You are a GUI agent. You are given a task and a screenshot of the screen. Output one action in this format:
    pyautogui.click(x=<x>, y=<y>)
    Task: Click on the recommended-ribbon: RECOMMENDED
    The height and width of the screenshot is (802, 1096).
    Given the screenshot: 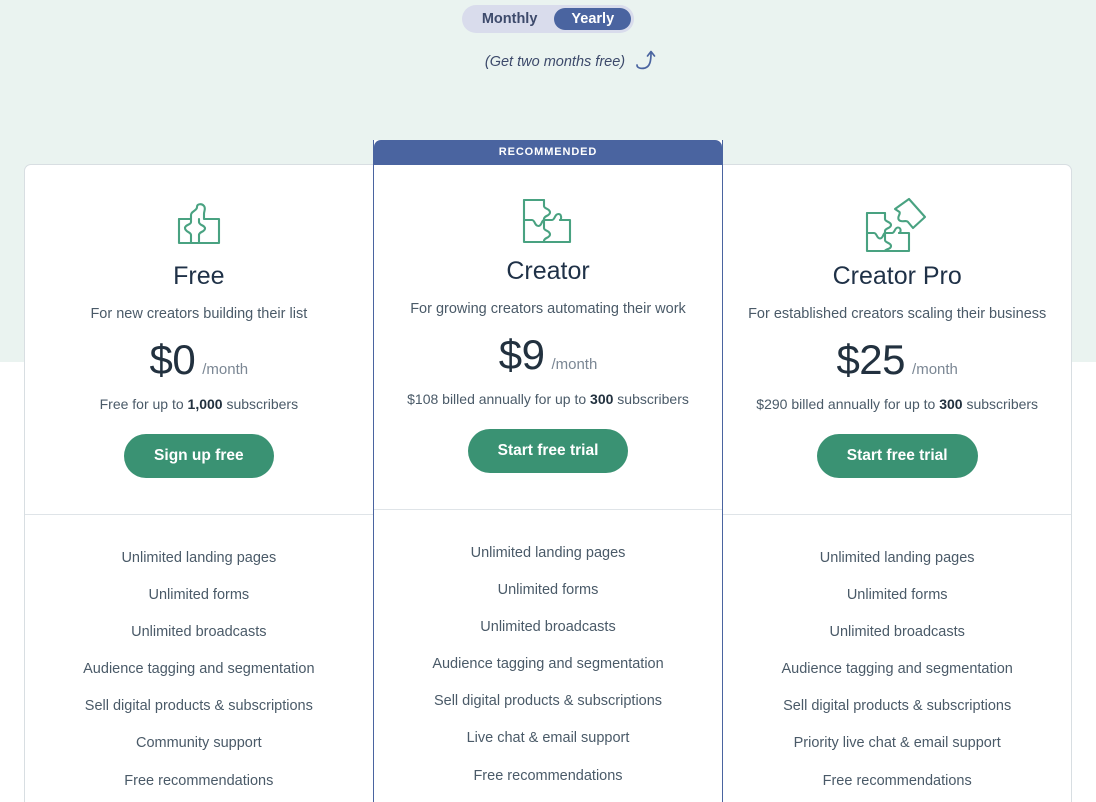 What is the action you would take?
    pyautogui.click(x=548, y=152)
    